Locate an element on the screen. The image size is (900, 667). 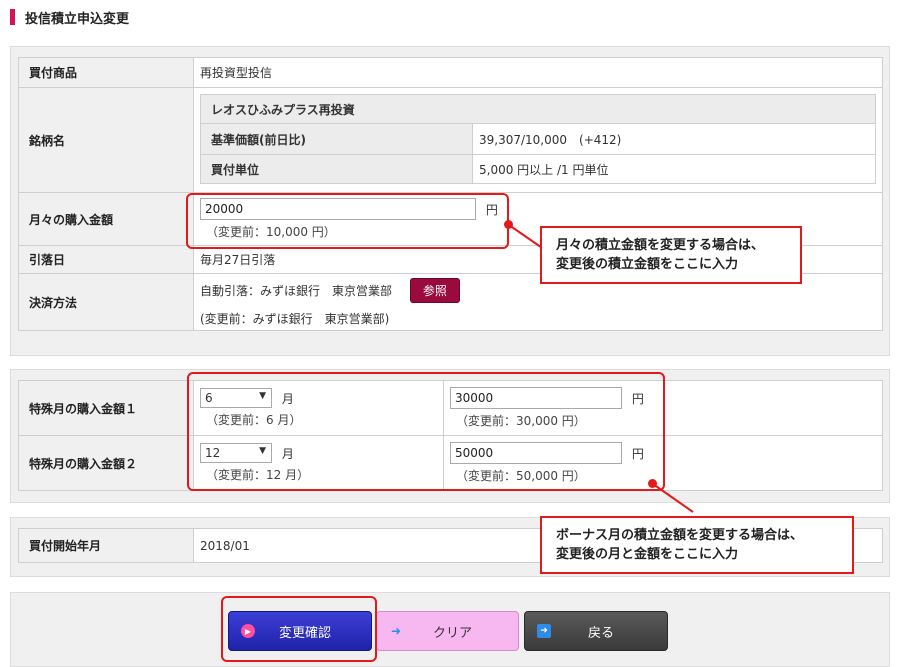
debit-day-label: 引落日 is located at coordinates (106, 259).